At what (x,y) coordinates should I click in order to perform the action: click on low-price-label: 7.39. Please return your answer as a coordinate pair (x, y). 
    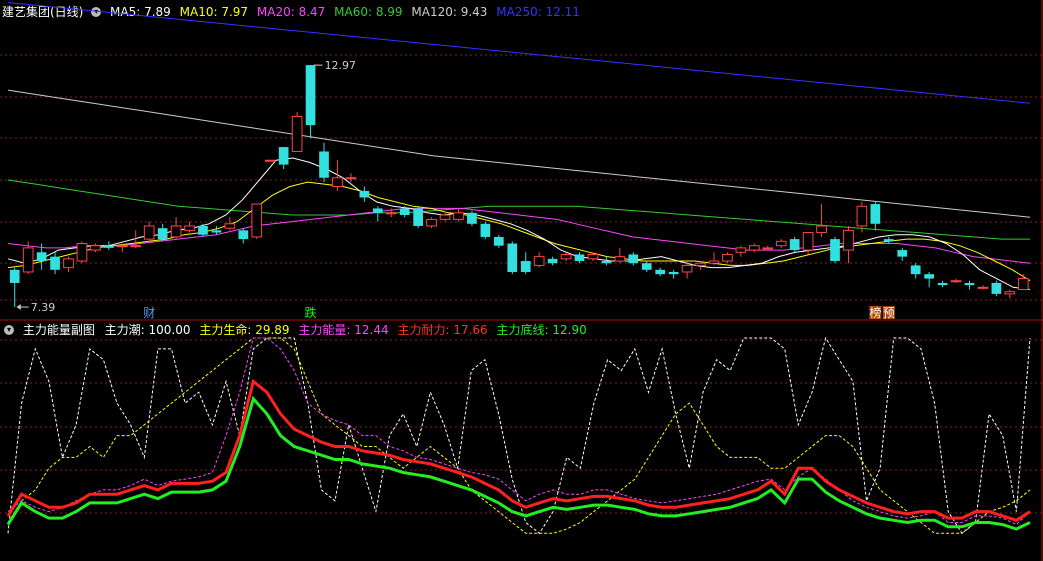
    Looking at the image, I should click on (43, 307).